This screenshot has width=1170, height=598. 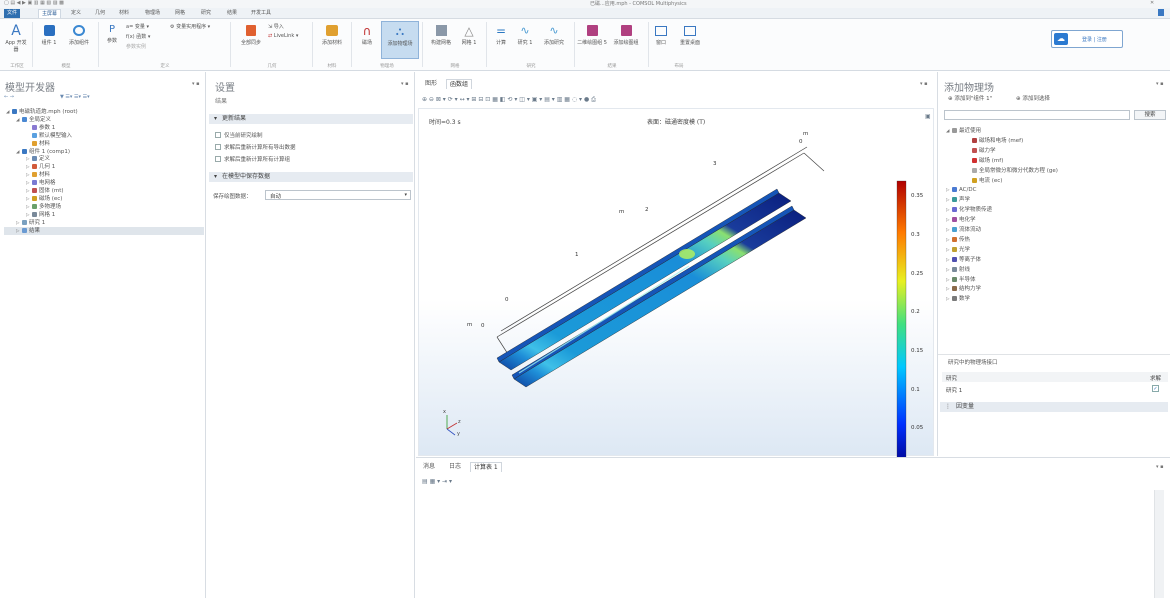 What do you see at coordinates (431, 84) in the screenshot?
I see `tab-graphics: 图形` at bounding box center [431, 84].